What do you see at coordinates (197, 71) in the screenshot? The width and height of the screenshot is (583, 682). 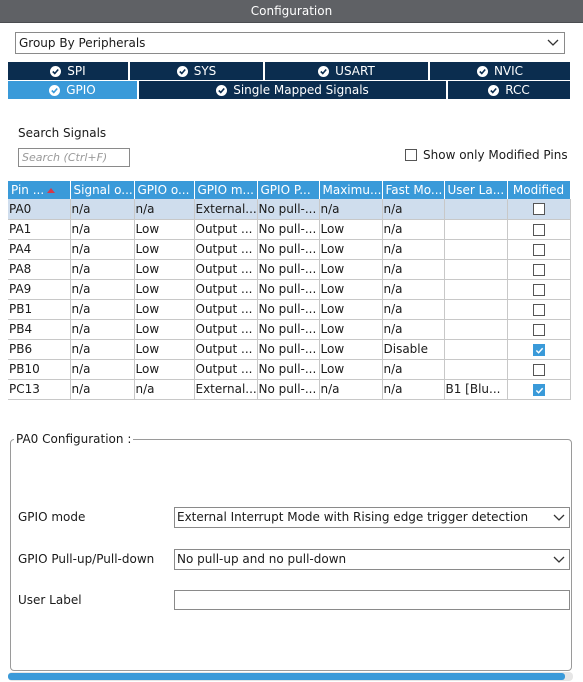 I see `tab-sys: SYS` at bounding box center [197, 71].